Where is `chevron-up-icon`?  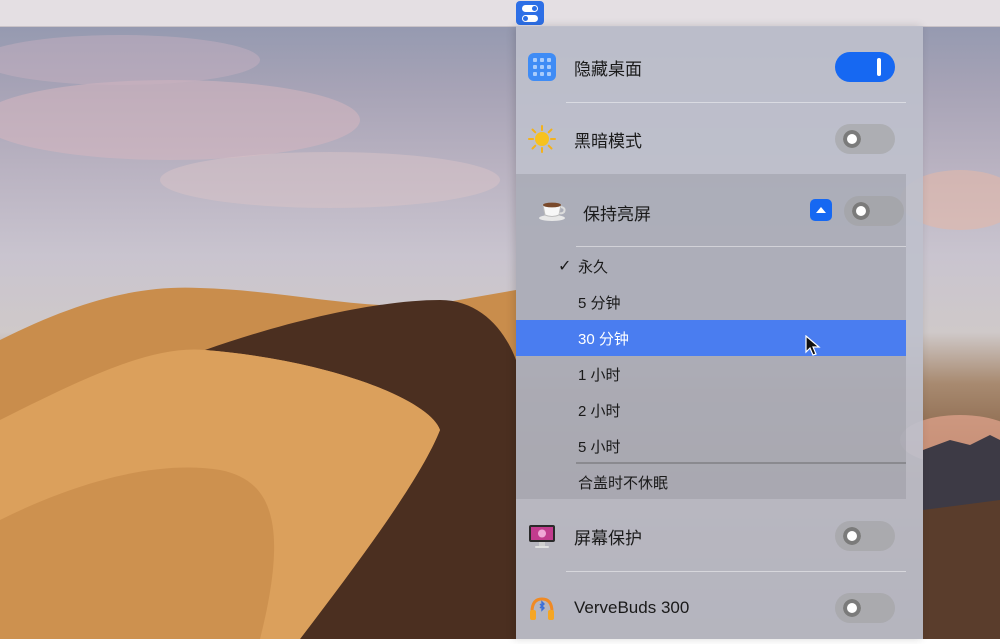
chevron-up-icon is located at coordinates (821, 210).